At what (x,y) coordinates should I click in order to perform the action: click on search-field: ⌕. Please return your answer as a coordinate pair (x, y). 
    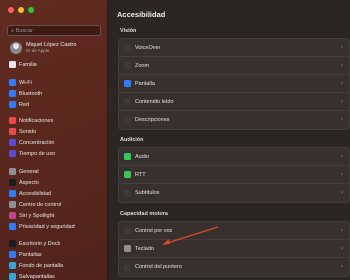
    Looking at the image, I should click on (54, 30).